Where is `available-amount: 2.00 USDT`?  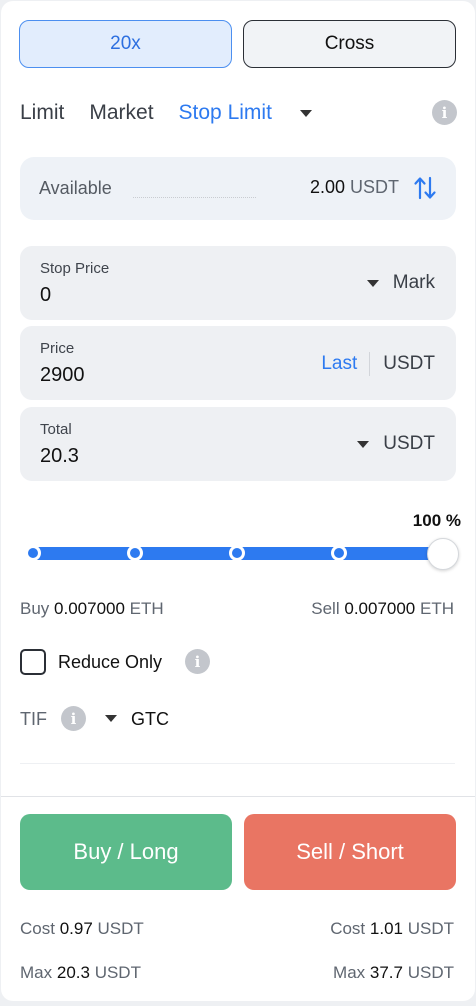
available-amount: 2.00 USDT is located at coordinates (354, 187).